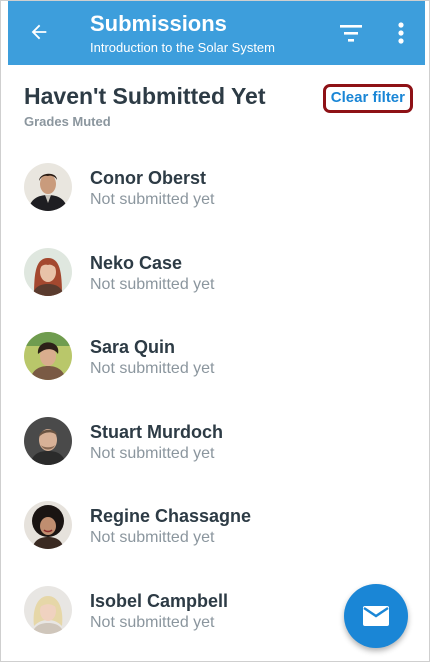  Describe the element at coordinates (219, 203) in the screenshot. I see `list-item: Conor Oberst Not submitted yet` at that location.